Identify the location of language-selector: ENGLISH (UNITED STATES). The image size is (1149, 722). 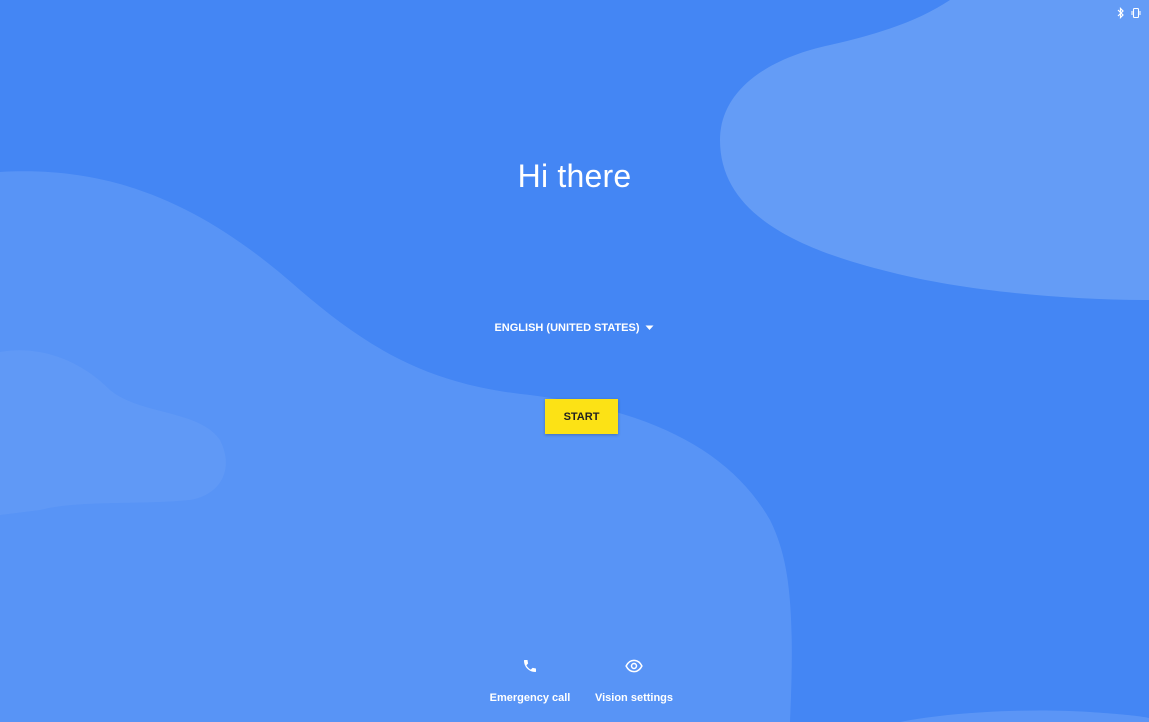
(574, 328).